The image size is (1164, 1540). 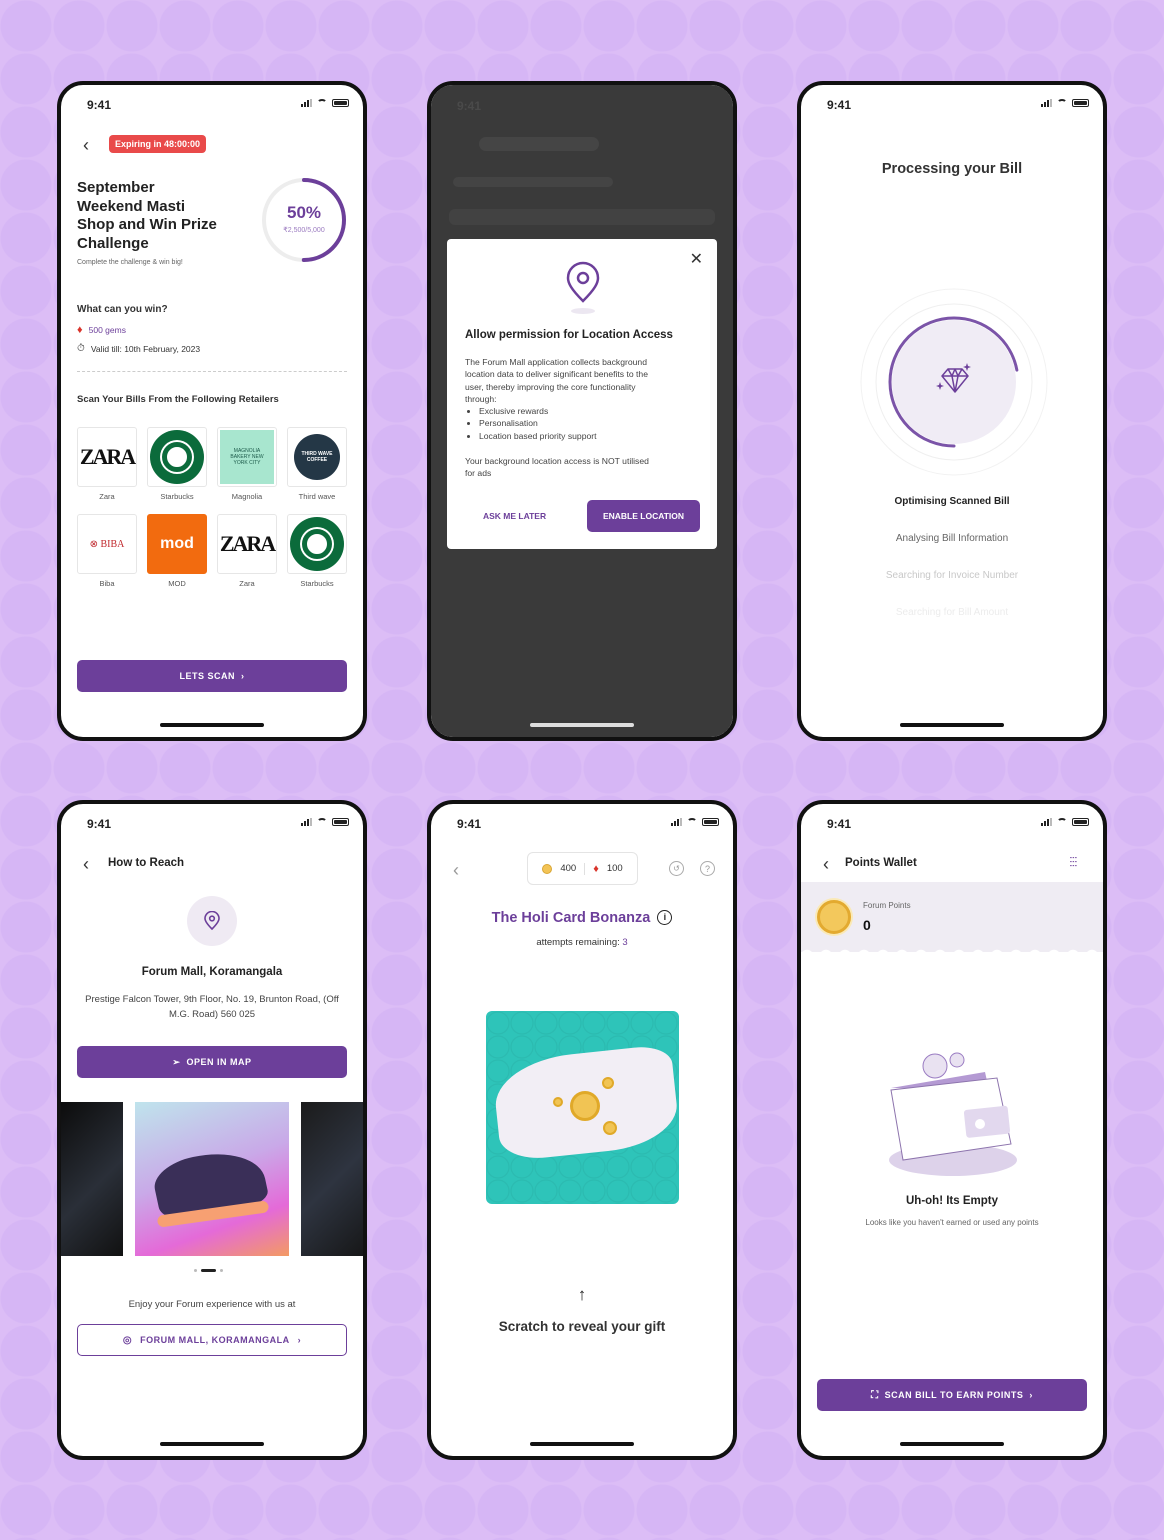 What do you see at coordinates (665, 917) in the screenshot?
I see `info-icon: i` at bounding box center [665, 917].